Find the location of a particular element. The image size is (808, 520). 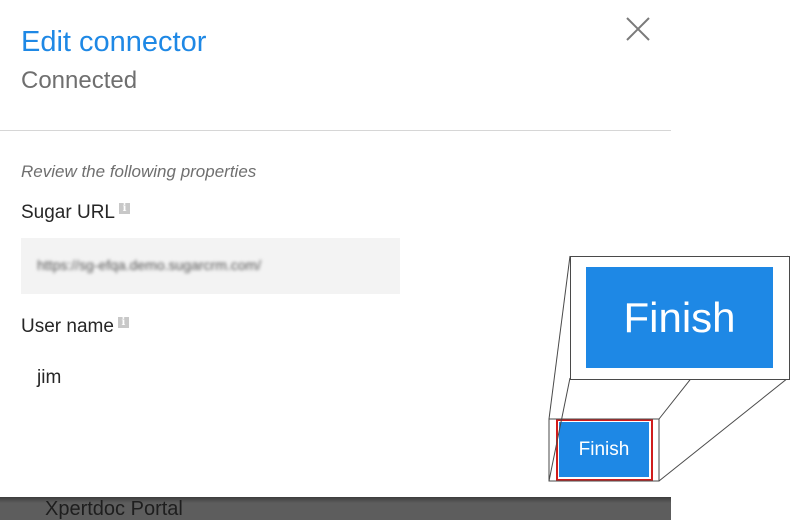

sugar-url-field: https://sg-efqa.demo.sugarcrm.com/ is located at coordinates (210, 266).